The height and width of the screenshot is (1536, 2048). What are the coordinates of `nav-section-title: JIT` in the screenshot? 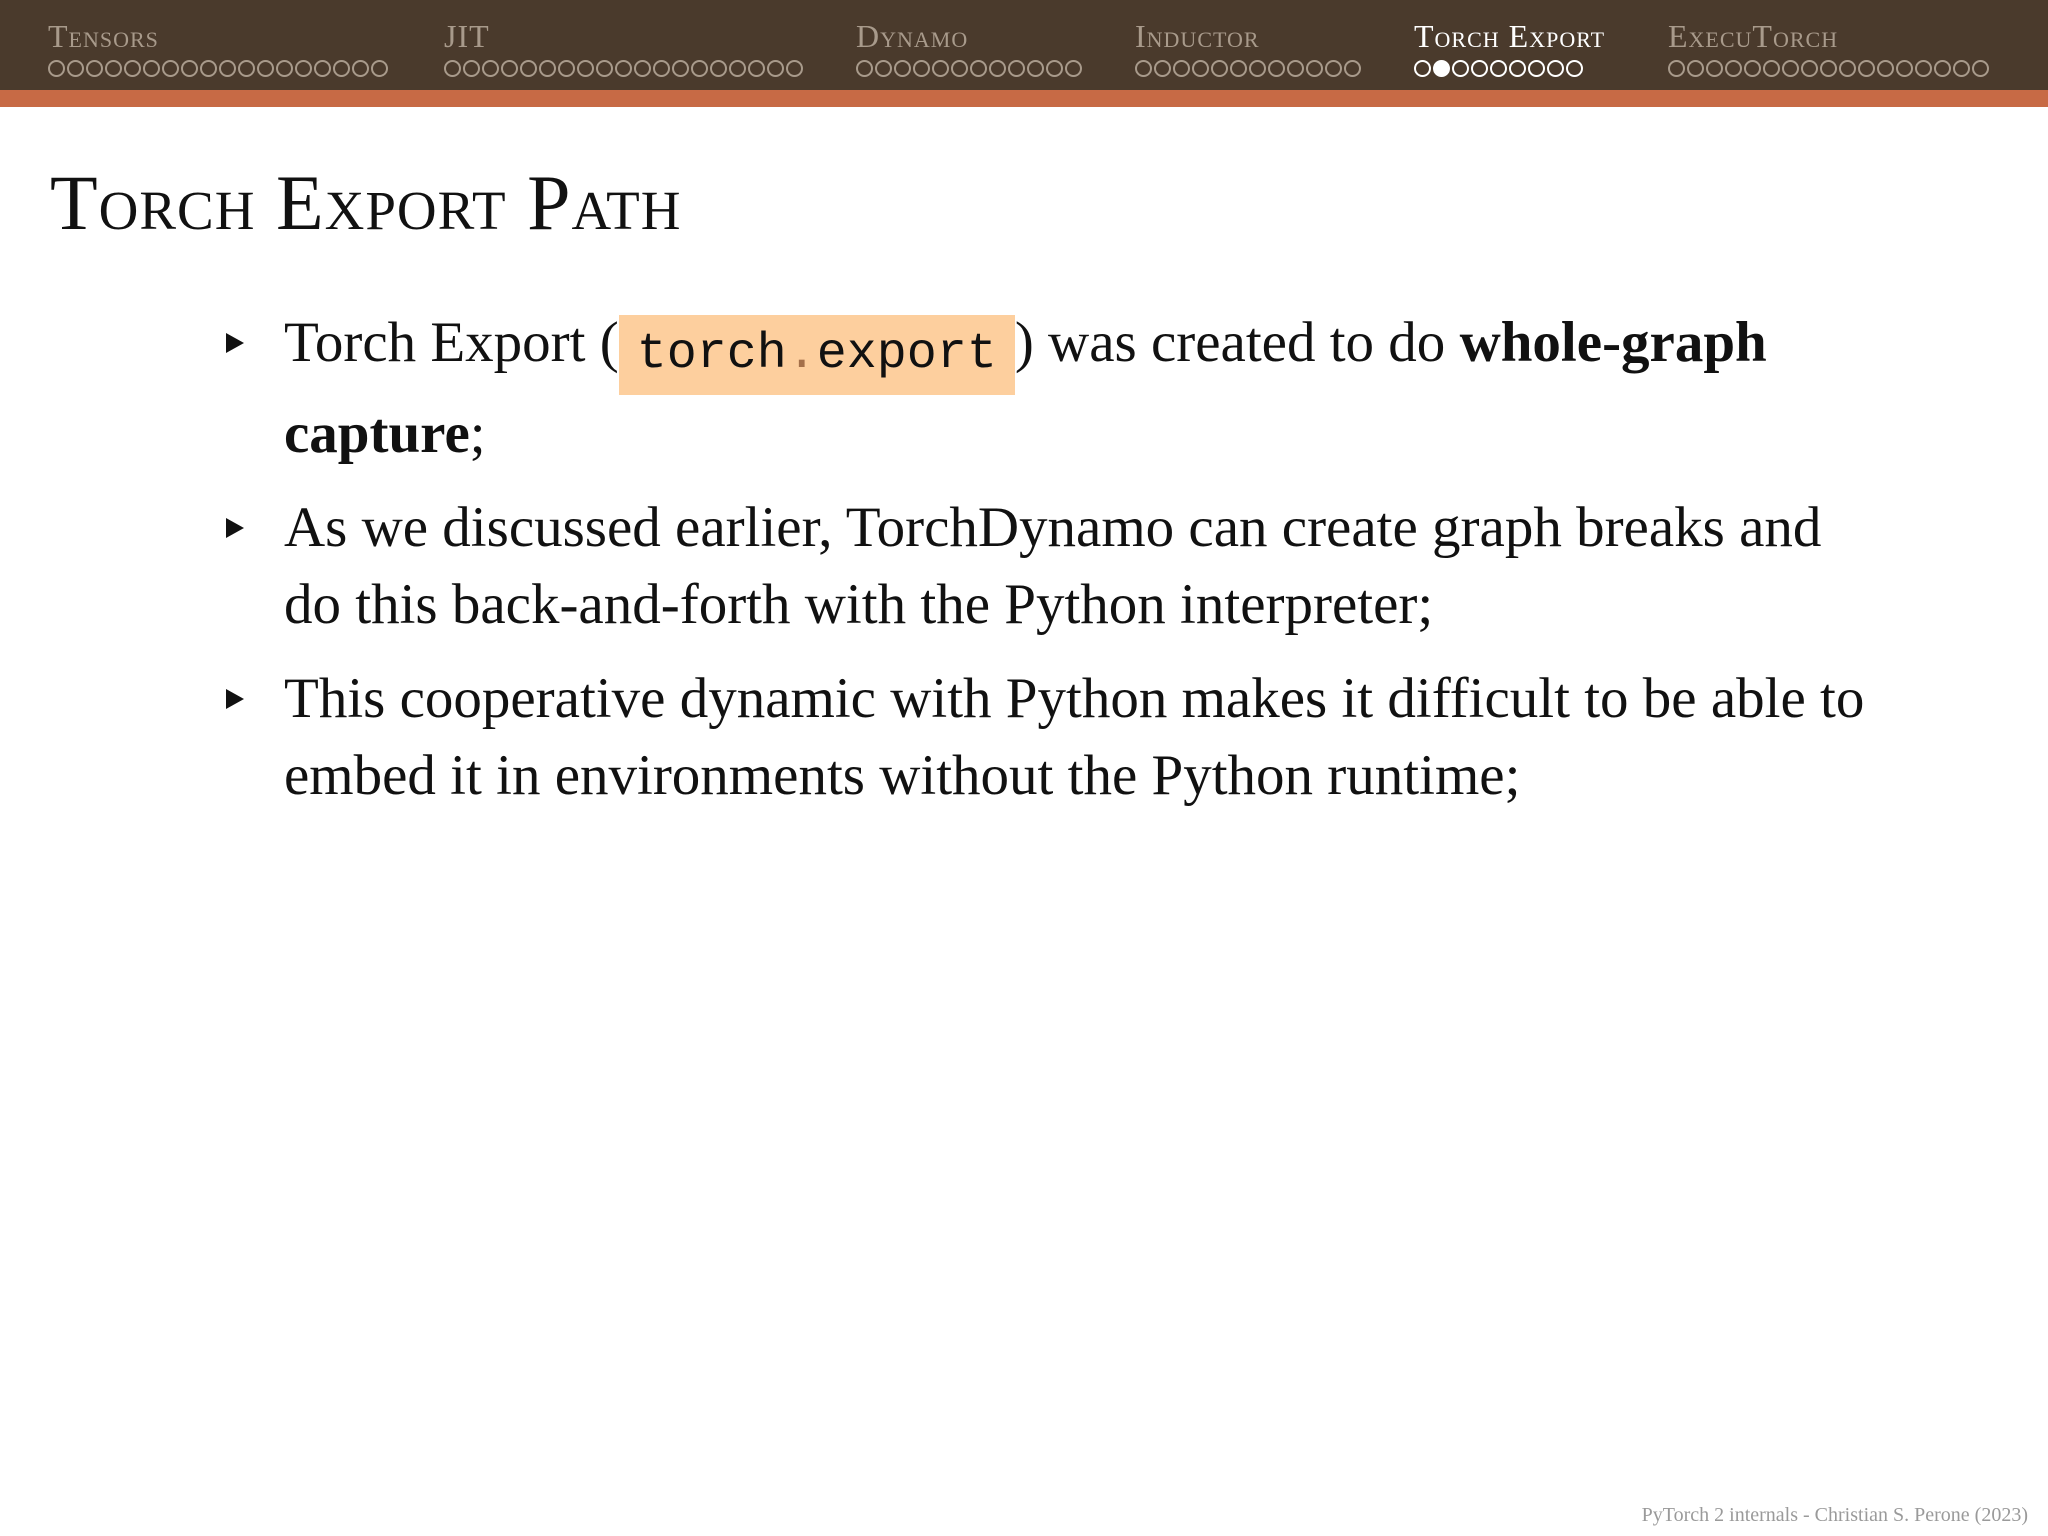 It's located at (624, 36).